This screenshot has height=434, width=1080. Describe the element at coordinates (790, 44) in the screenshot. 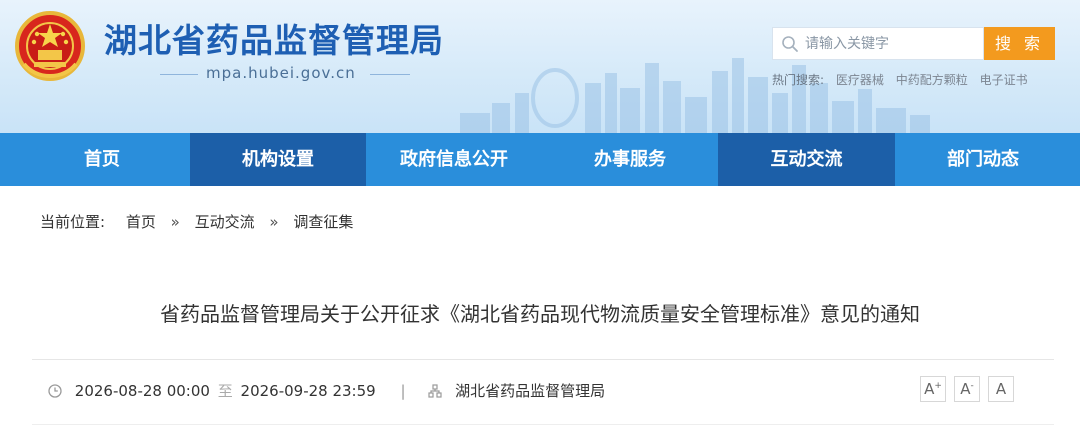

I see `search-icon` at that location.